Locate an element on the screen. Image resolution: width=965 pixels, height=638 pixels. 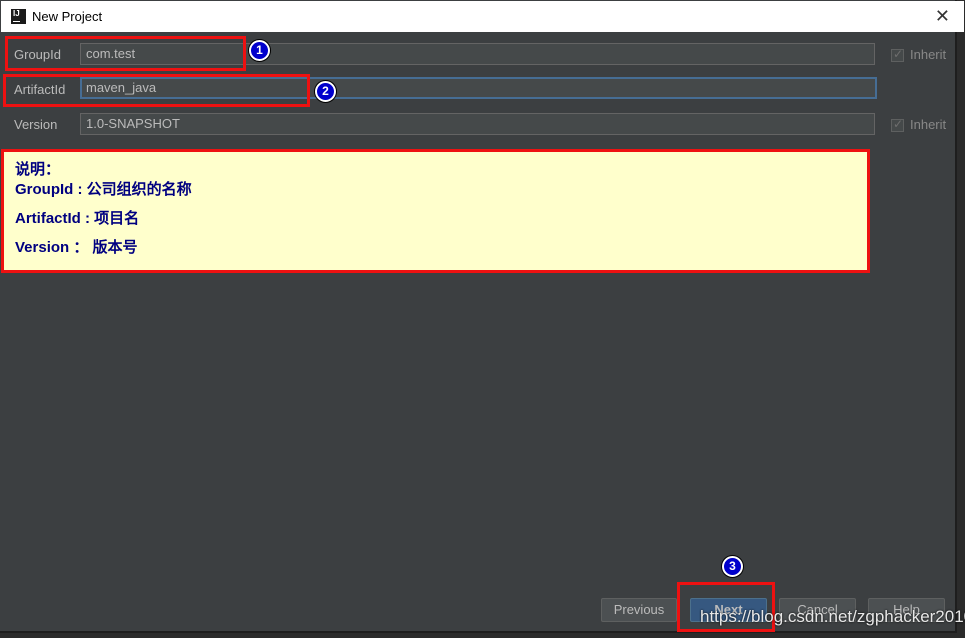
title-bar: IJ New Project ✕ is located at coordinates (482, 16).